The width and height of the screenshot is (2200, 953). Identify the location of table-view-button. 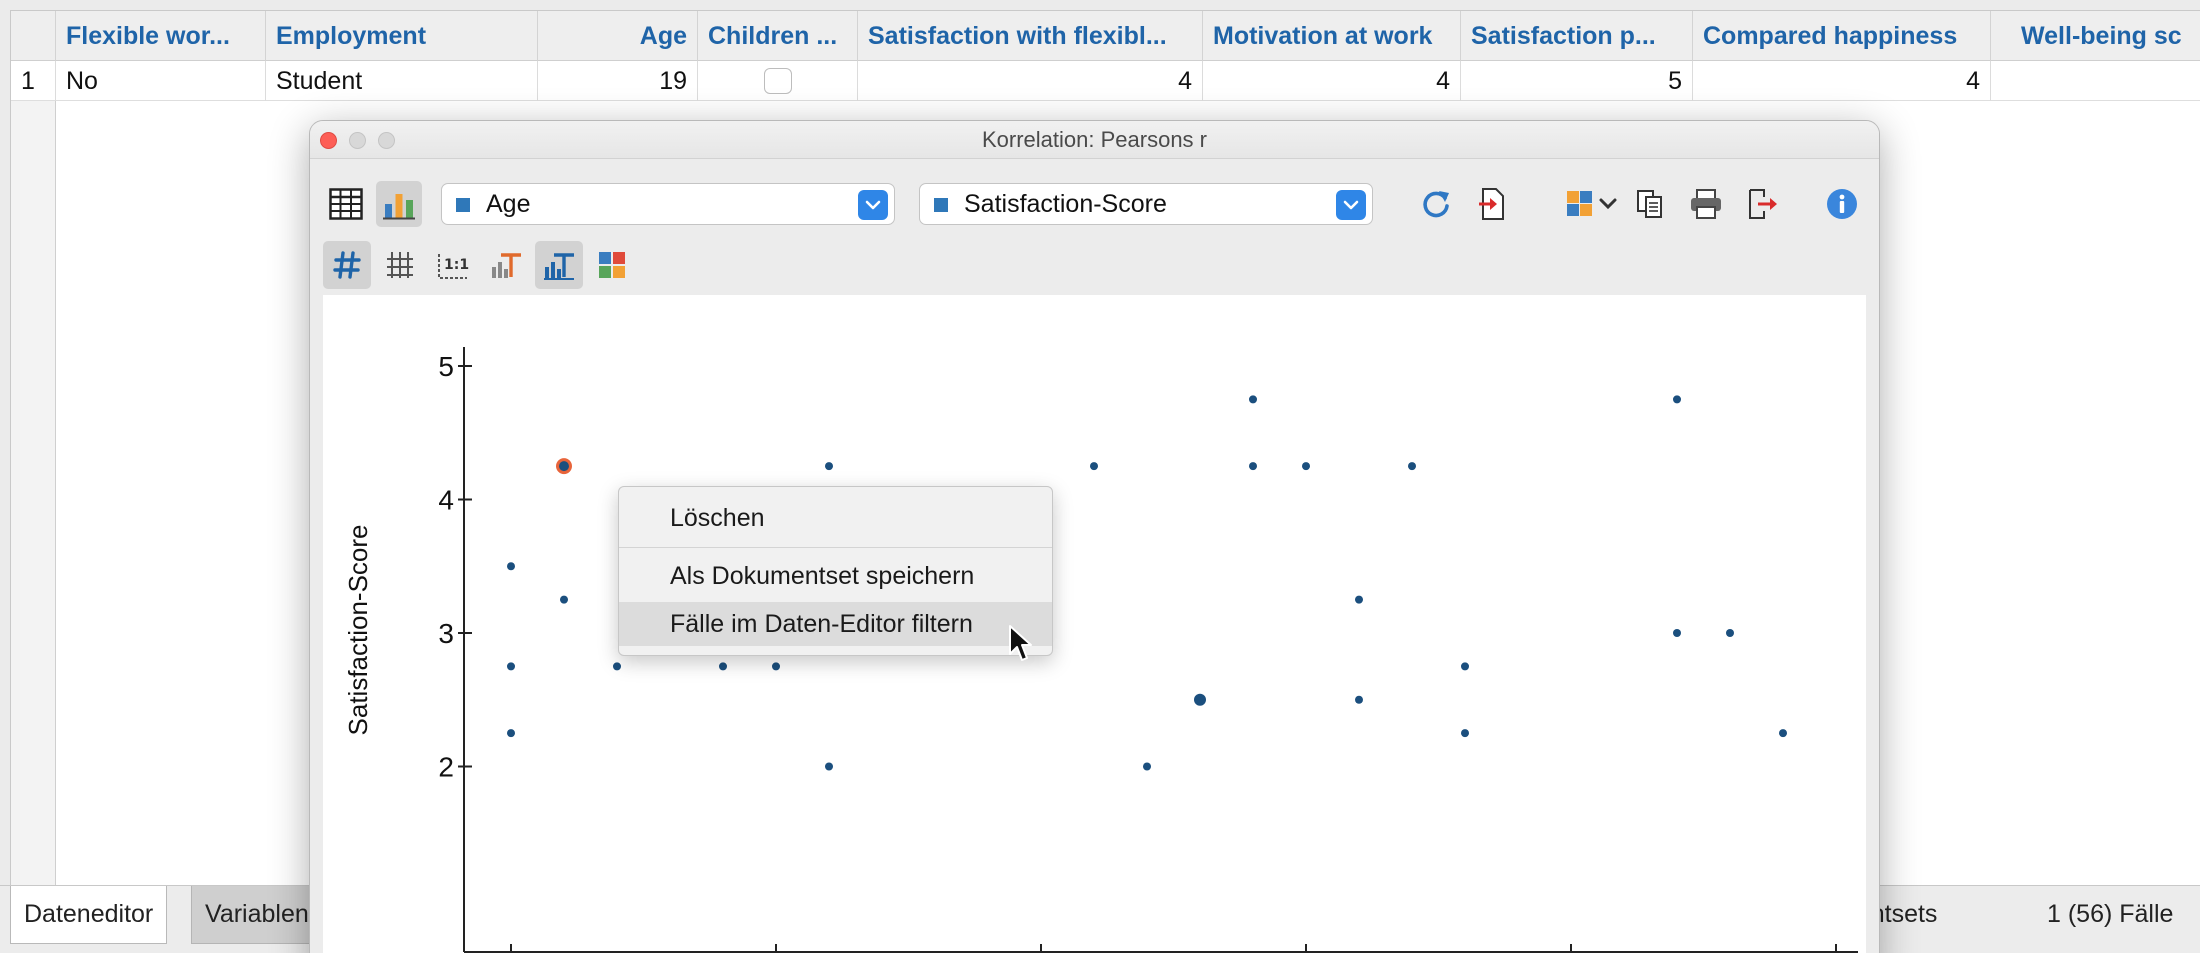
(346, 204).